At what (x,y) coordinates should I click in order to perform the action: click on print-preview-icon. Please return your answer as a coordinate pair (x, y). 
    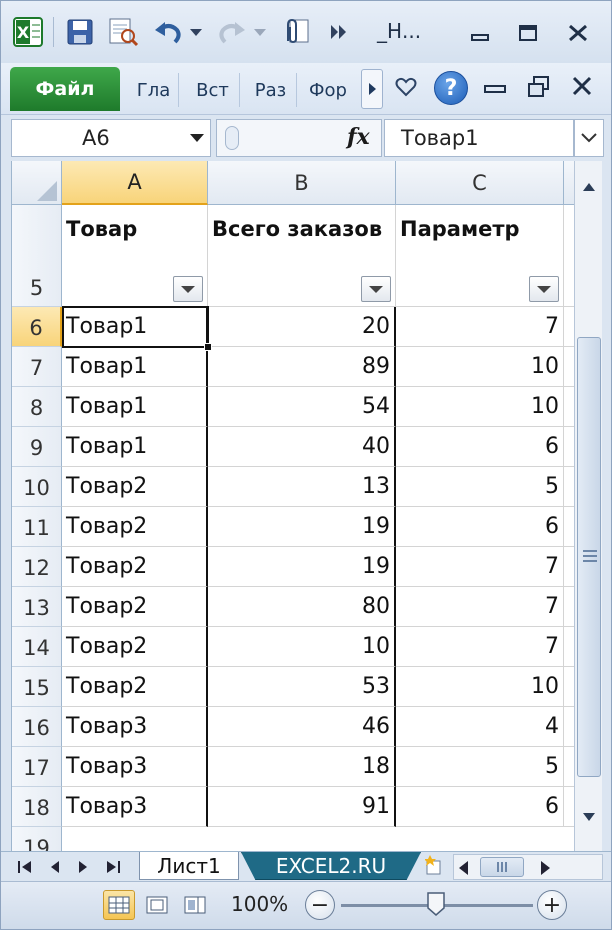
    Looking at the image, I should click on (123, 32).